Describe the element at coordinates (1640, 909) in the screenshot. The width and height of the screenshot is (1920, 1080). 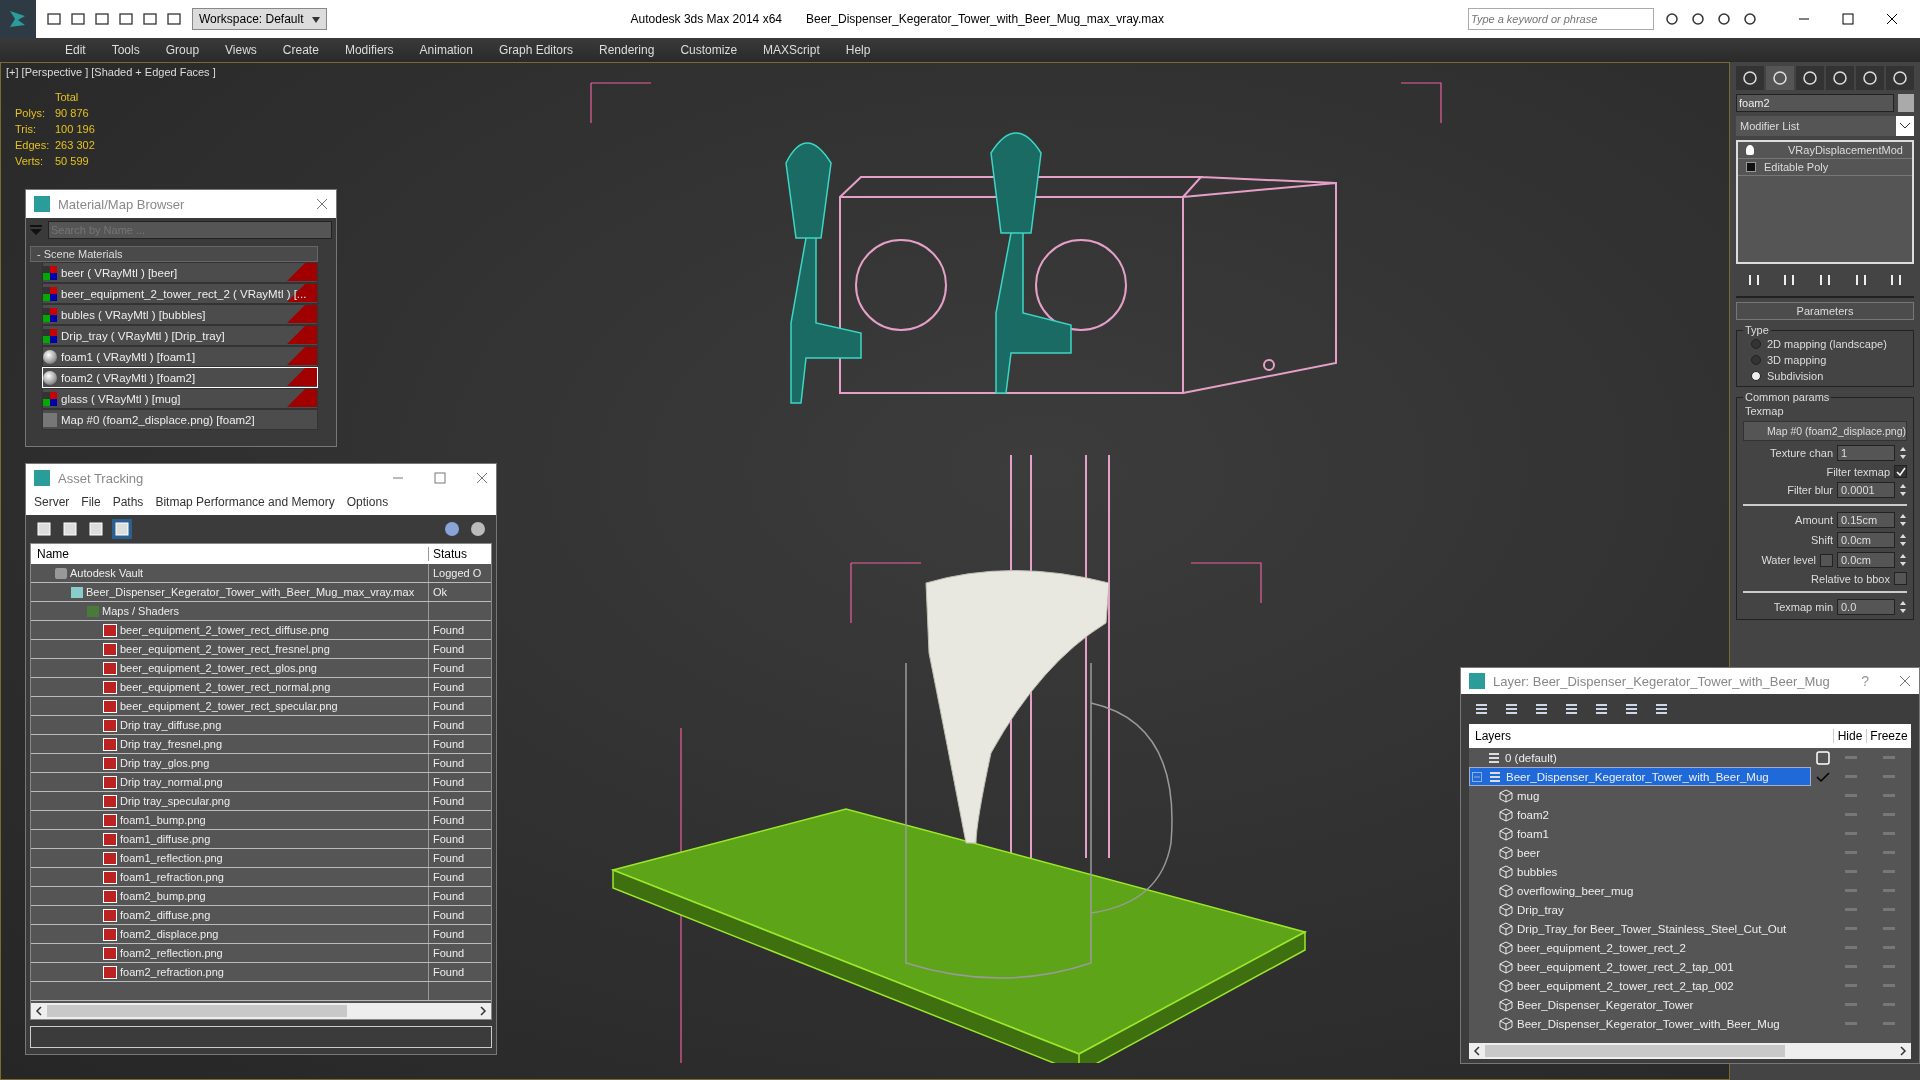
I see `object-row: Drip_tray` at that location.